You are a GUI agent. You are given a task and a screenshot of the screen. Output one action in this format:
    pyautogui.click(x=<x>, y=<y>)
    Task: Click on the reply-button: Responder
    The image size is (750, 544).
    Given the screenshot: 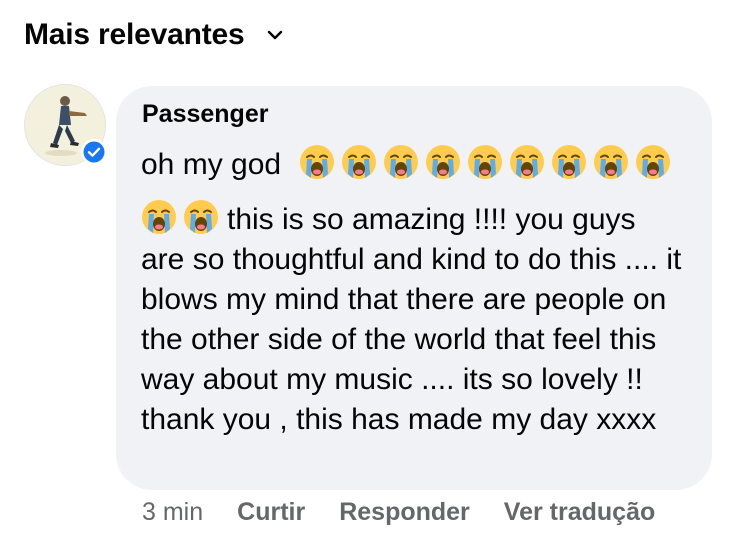 What is the action you would take?
    pyautogui.click(x=404, y=512)
    